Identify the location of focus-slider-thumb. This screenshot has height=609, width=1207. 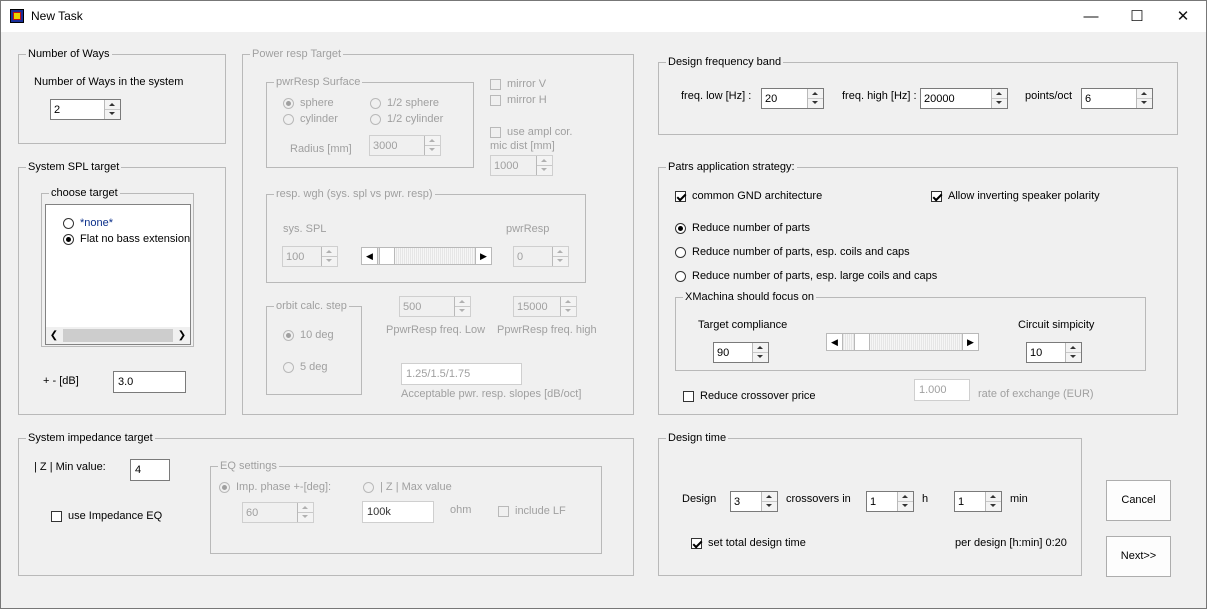
(862, 342).